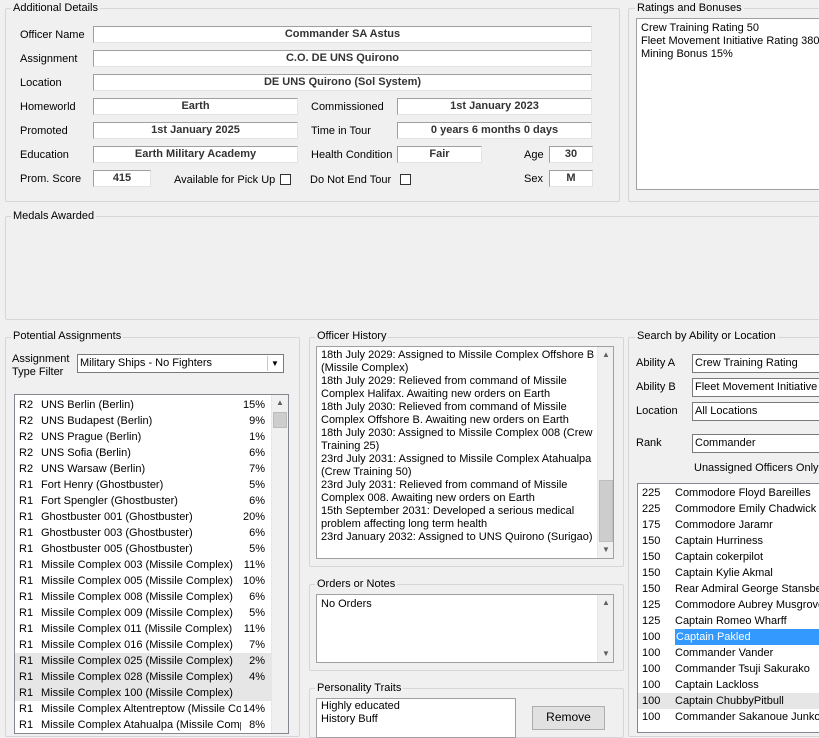 This screenshot has width=819, height=738. Describe the element at coordinates (143, 549) in the screenshot. I see `list-item: R1 Ghostbuster 005 (Ghostbuster) 5%` at that location.